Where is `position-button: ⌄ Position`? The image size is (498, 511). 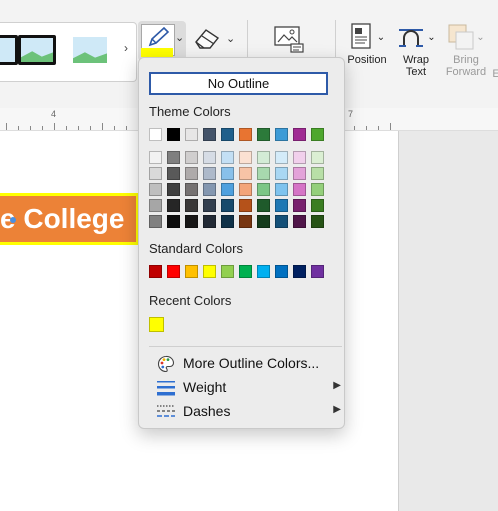
position-button: ⌄ Position is located at coordinates (367, 43).